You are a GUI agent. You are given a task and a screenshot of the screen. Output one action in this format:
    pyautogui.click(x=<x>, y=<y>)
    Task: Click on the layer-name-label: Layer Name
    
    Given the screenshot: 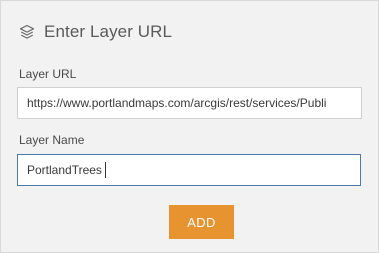 What is the action you would take?
    pyautogui.click(x=52, y=140)
    